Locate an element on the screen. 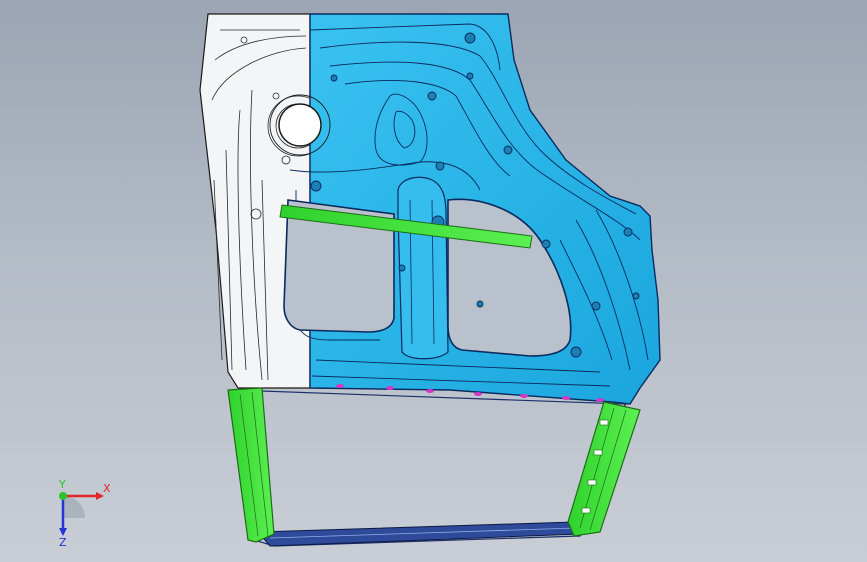 The height and width of the screenshot is (562, 867). frame-bottom-rail is located at coordinates (418, 534).